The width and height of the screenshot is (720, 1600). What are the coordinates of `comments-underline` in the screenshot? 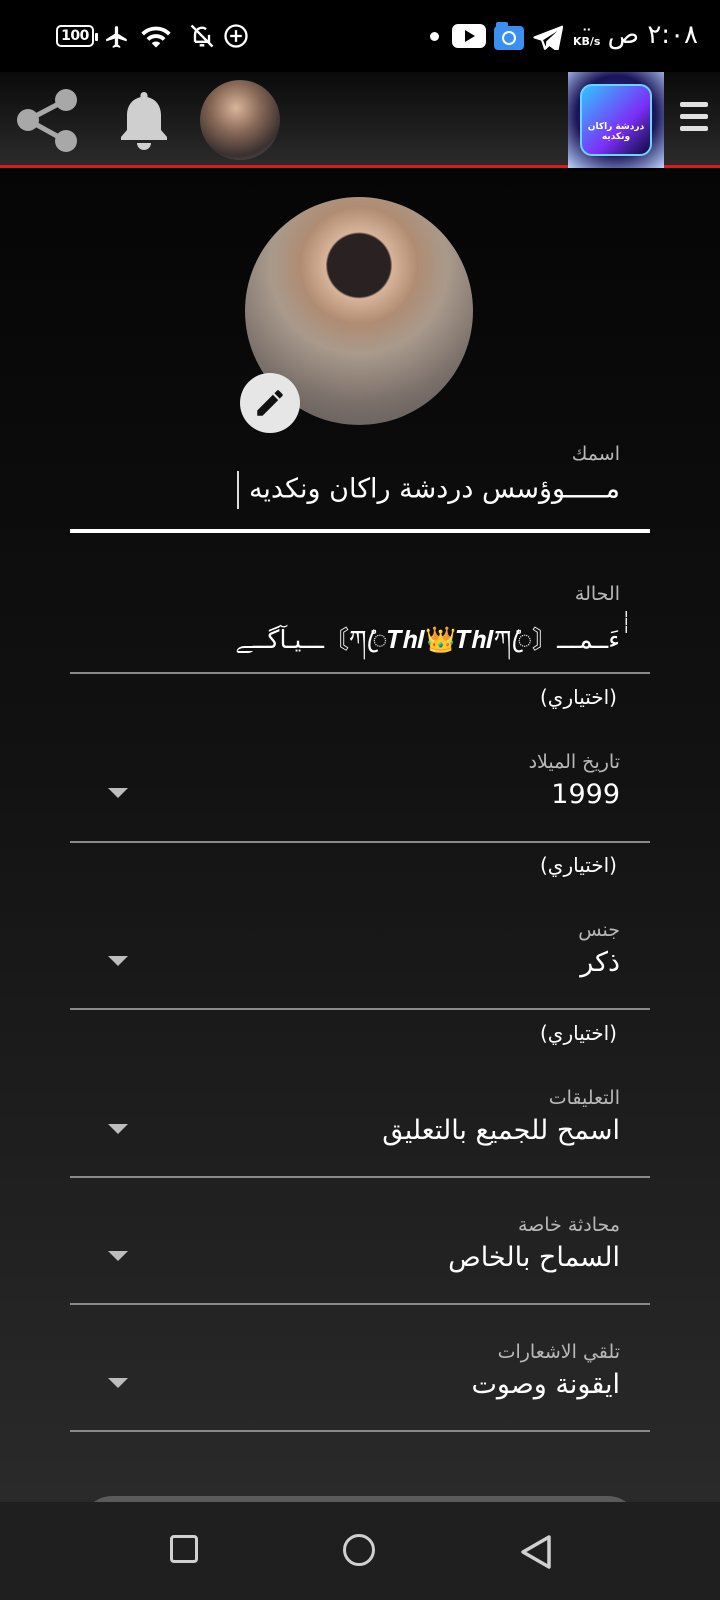 It's located at (360, 1177).